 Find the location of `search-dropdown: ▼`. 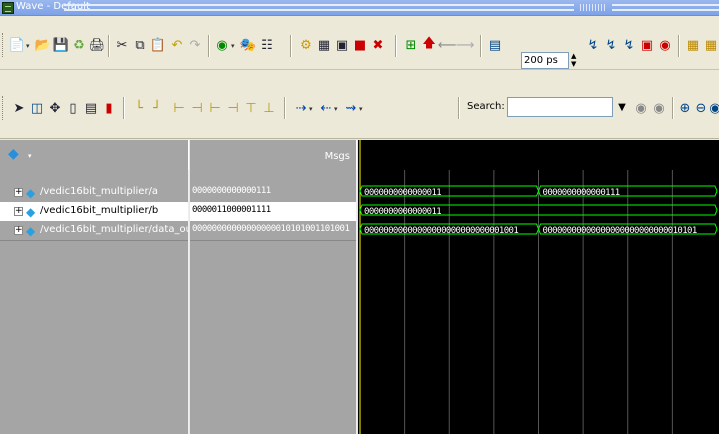

search-dropdown: ▼ is located at coordinates (622, 107).